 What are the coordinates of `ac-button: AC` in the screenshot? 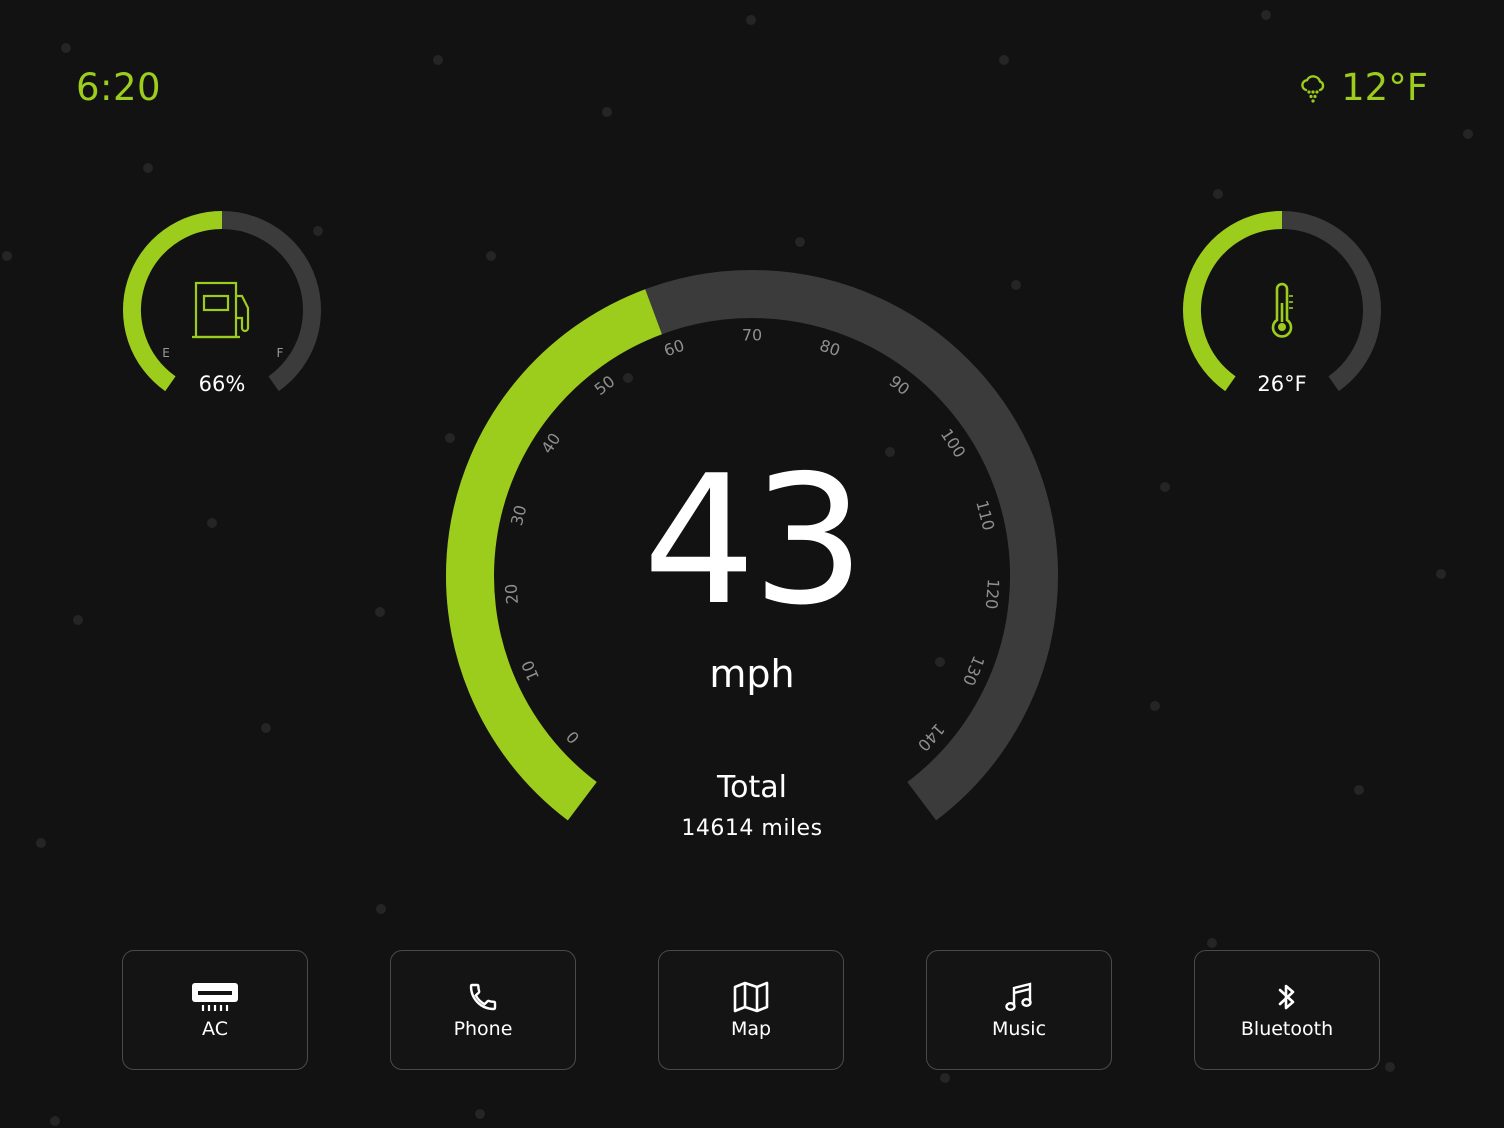 It's located at (215, 1010).